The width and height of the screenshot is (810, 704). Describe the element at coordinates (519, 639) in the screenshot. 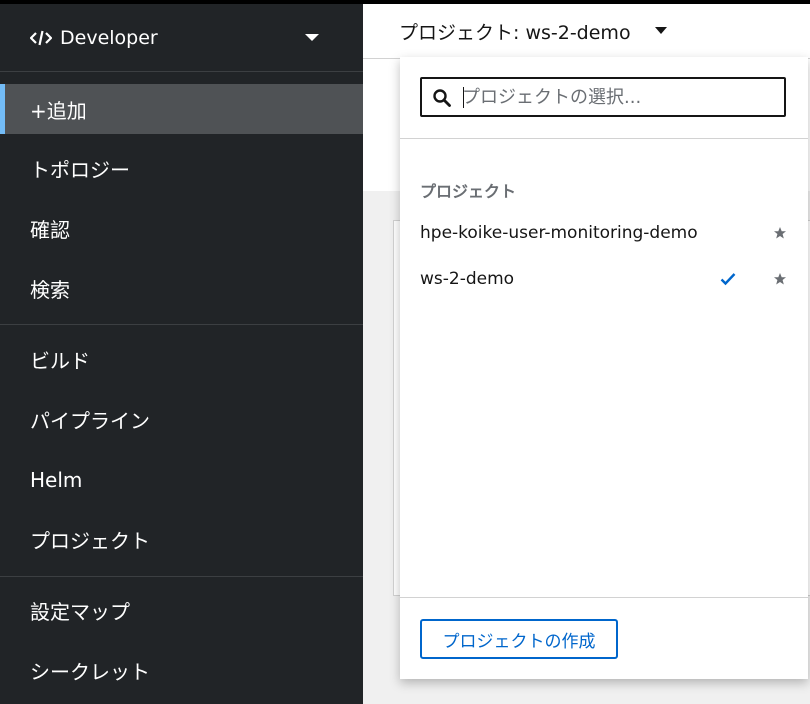

I see `create-project-button: プロジェクトの作成` at that location.